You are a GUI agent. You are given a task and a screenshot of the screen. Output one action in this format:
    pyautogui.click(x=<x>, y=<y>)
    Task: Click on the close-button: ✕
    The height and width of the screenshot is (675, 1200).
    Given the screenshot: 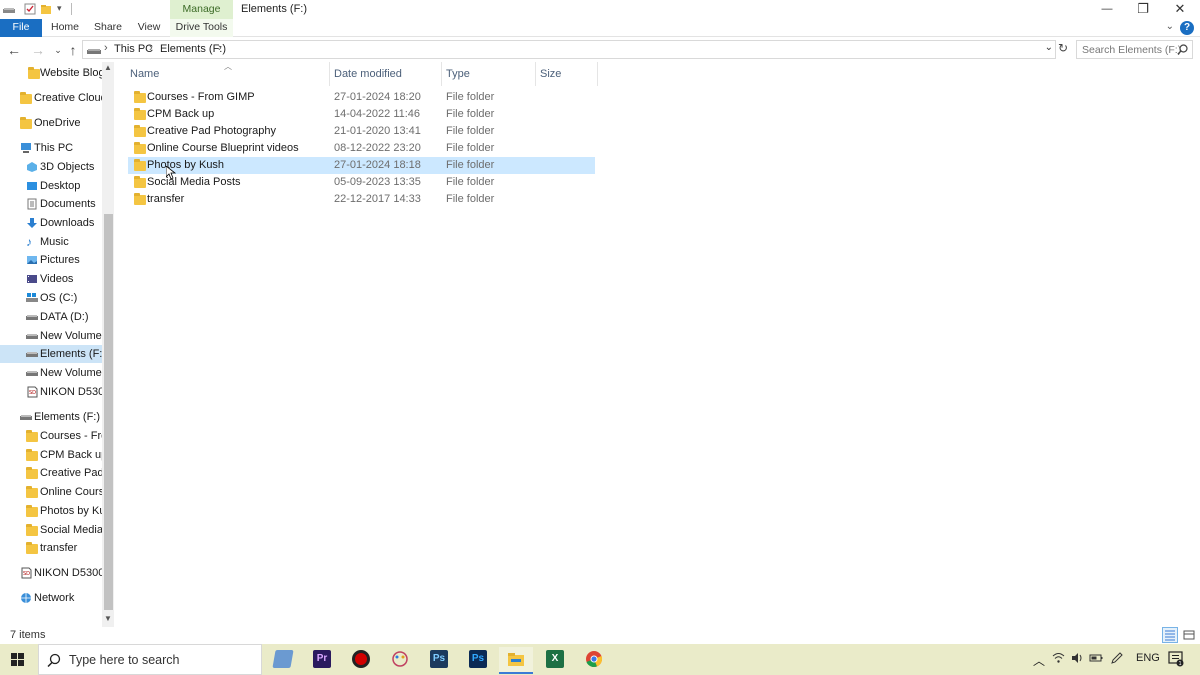 What is the action you would take?
    pyautogui.click(x=1180, y=9)
    